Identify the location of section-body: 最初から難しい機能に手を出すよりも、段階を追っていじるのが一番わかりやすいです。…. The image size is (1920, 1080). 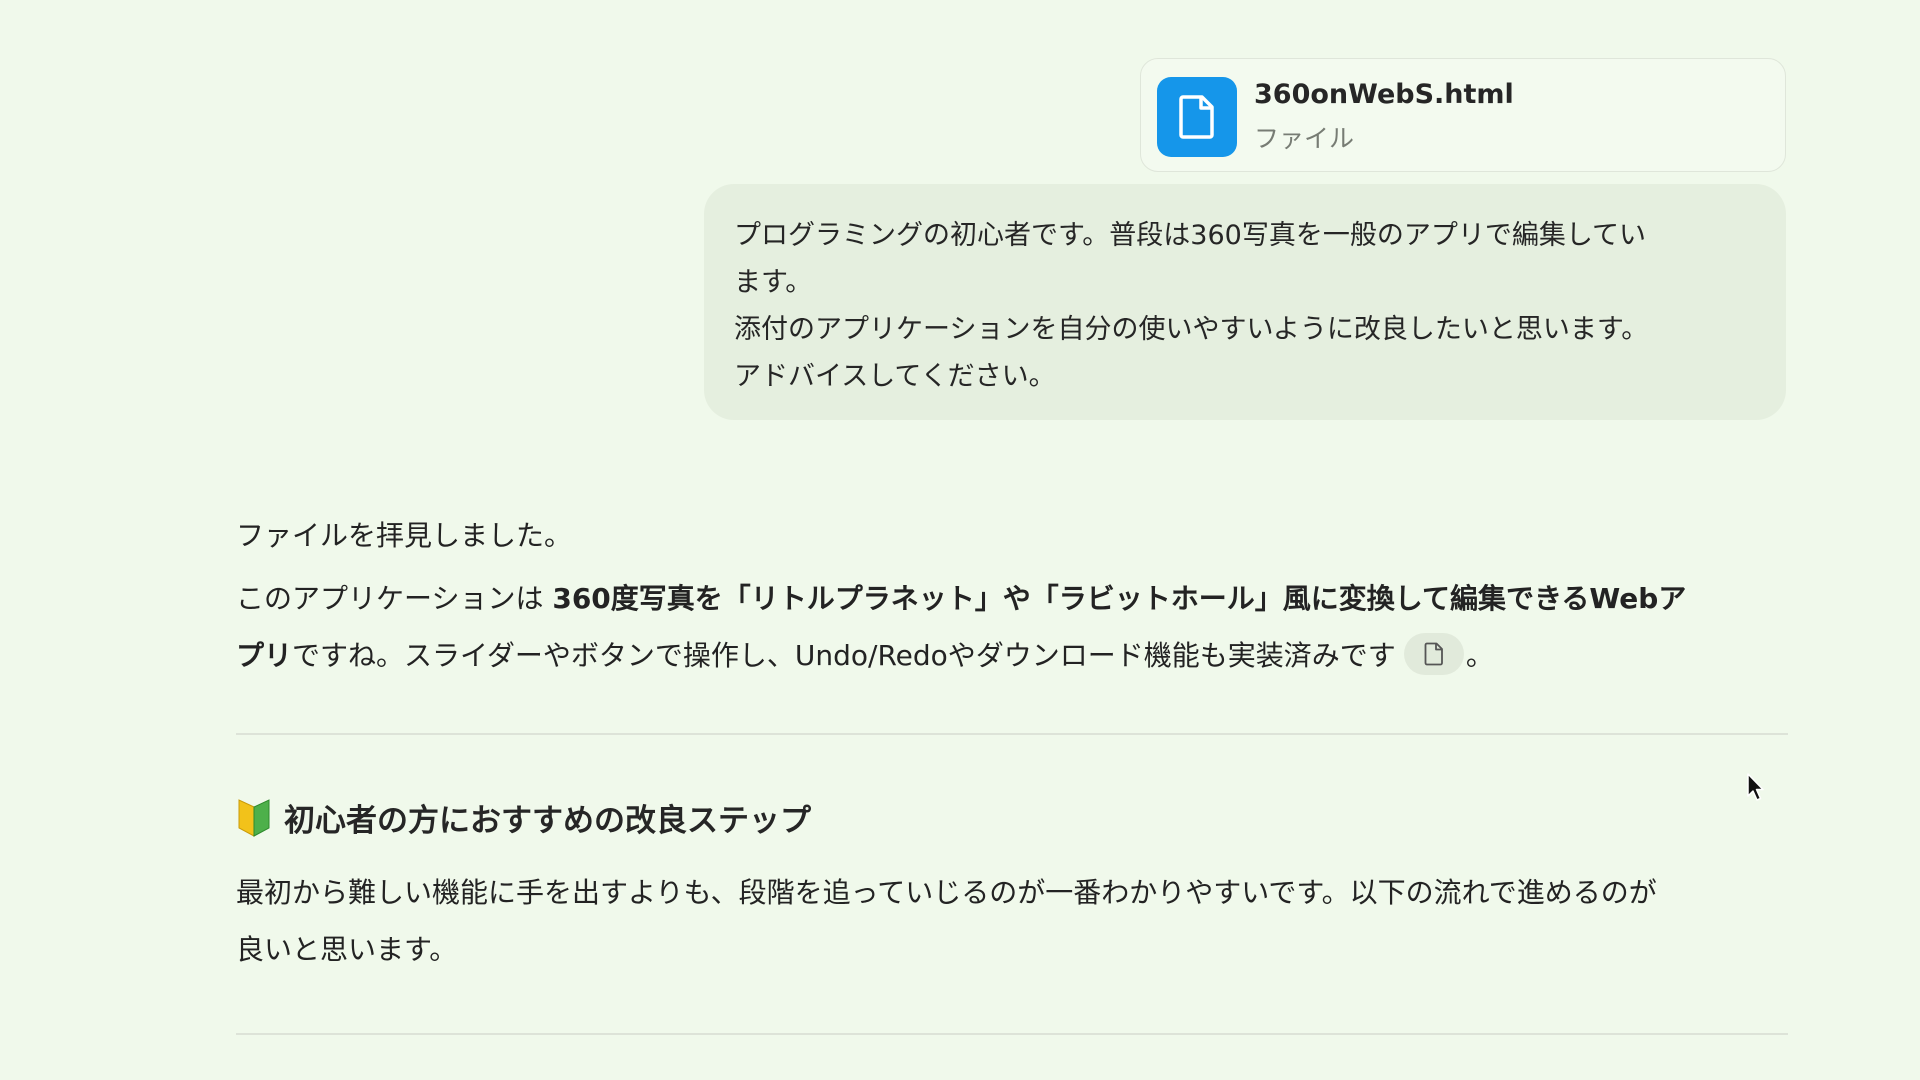
(1012, 921).